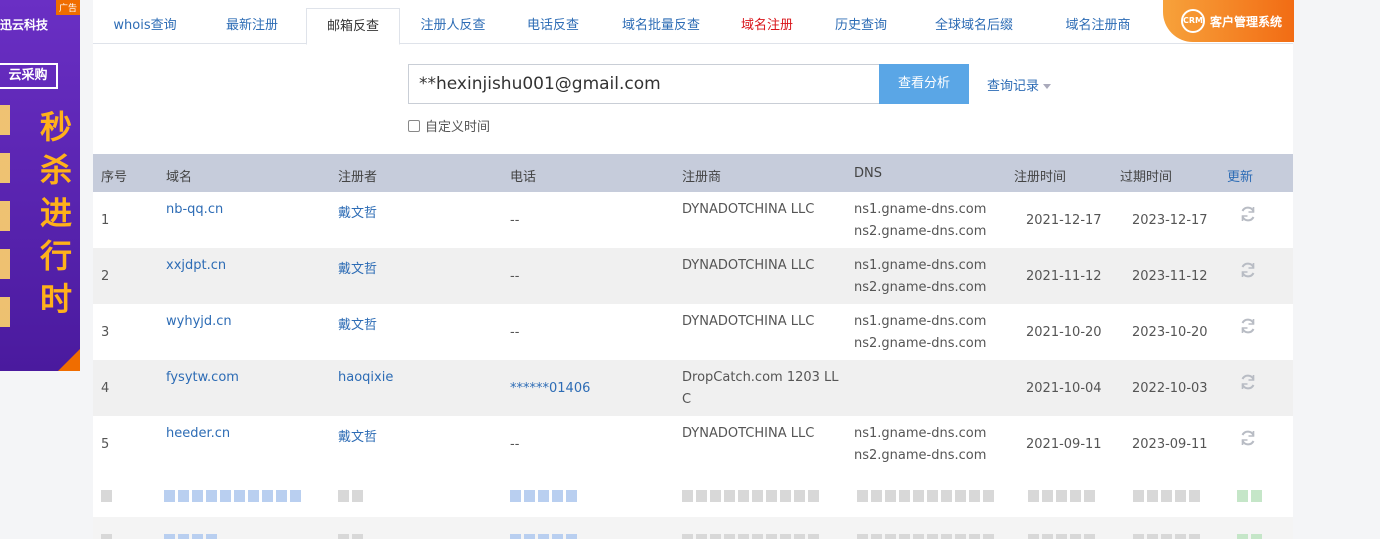 Image resolution: width=1380 pixels, height=539 pixels. Describe the element at coordinates (194, 209) in the screenshot. I see `row-domain-link: nb-qq.cn` at that location.